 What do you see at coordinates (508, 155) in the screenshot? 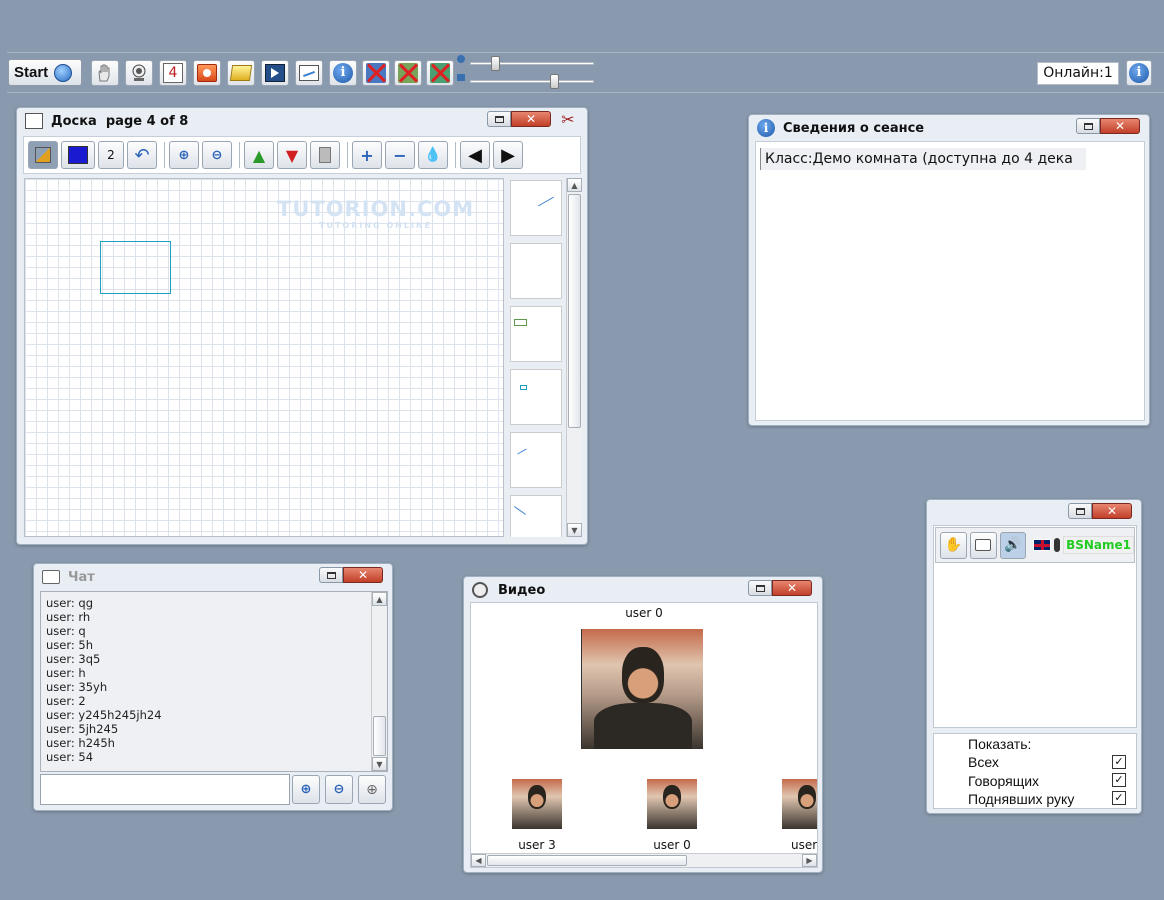
I see `next-page-button: ▶` at bounding box center [508, 155].